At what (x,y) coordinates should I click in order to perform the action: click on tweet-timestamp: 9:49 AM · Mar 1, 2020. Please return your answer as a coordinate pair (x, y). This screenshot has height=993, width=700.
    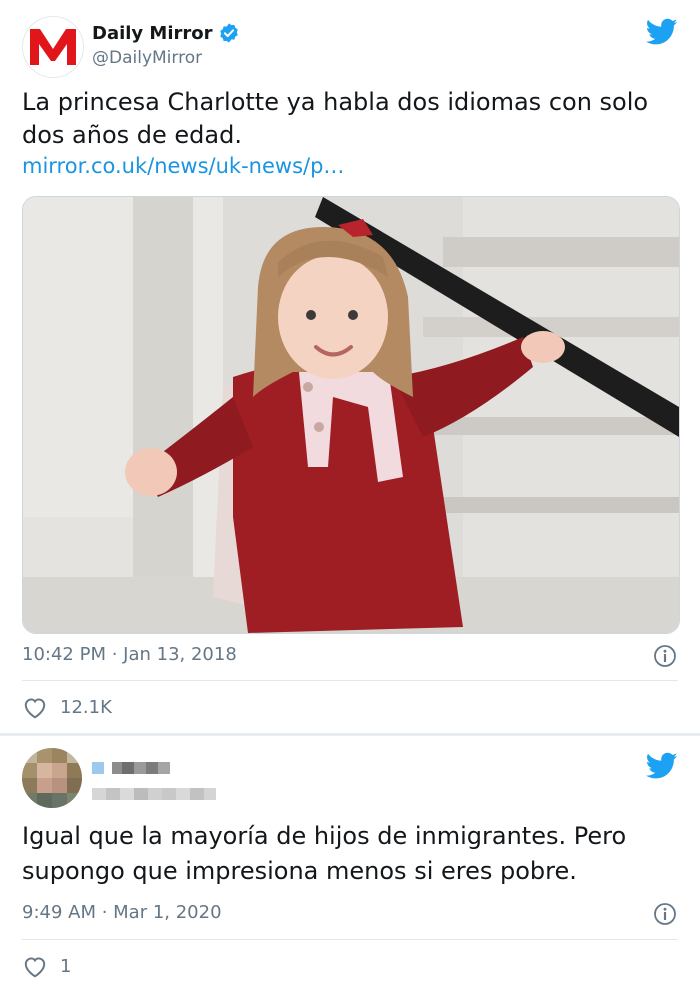
    Looking at the image, I should click on (122, 912).